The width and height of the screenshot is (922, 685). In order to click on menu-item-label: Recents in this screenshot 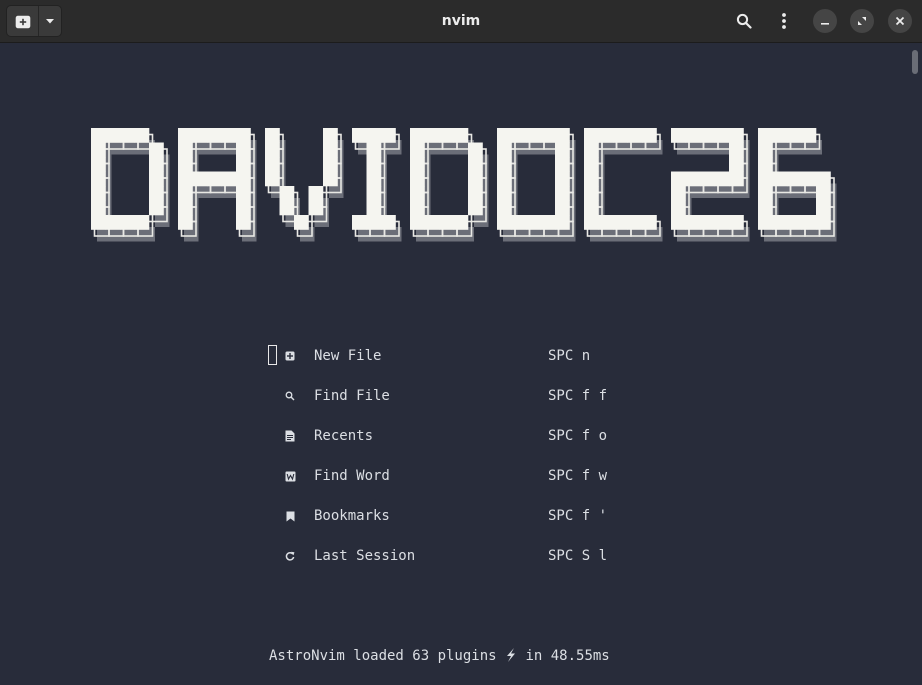, I will do `click(344, 436)`.